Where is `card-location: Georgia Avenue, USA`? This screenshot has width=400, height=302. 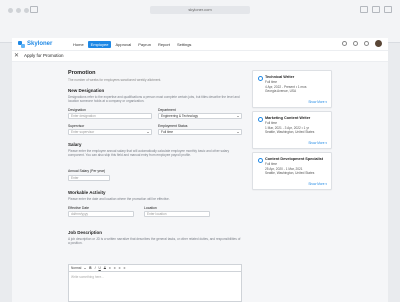
card-location: Georgia Avenue, USA is located at coordinates (281, 91).